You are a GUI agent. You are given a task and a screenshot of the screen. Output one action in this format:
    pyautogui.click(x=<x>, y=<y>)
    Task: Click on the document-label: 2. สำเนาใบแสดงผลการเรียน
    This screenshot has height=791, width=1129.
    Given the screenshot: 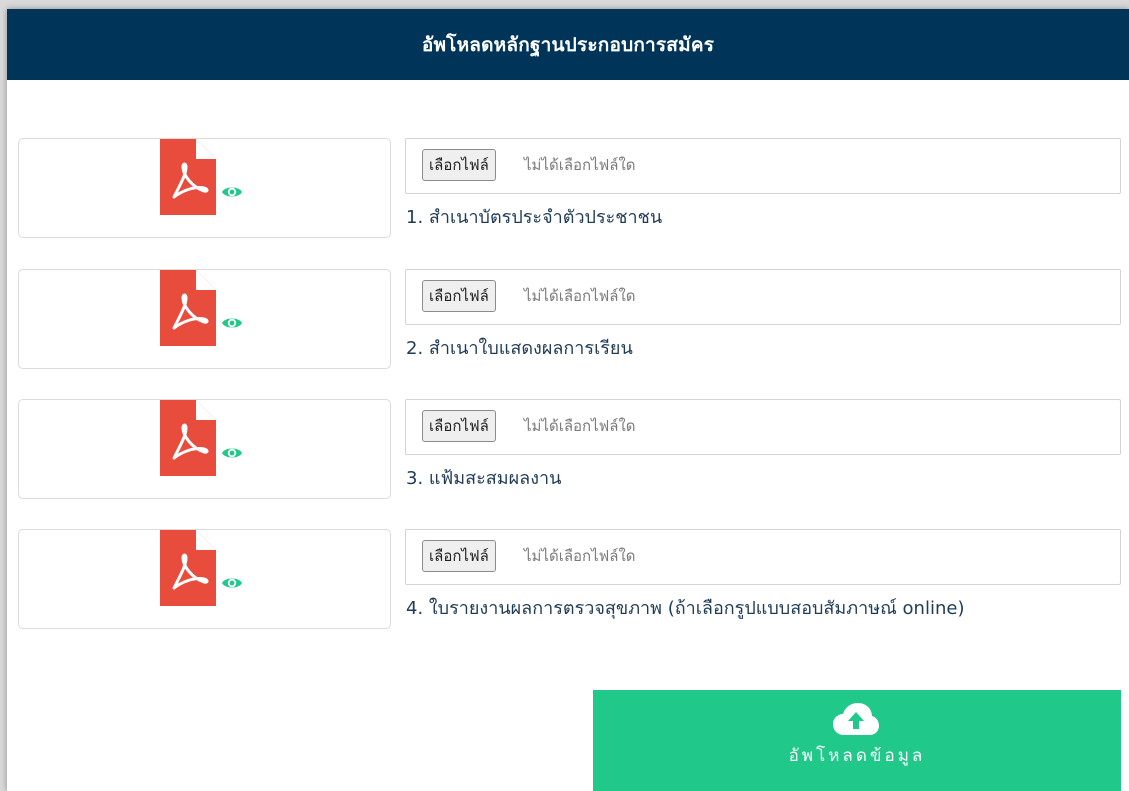 What is the action you would take?
    pyautogui.click(x=519, y=348)
    